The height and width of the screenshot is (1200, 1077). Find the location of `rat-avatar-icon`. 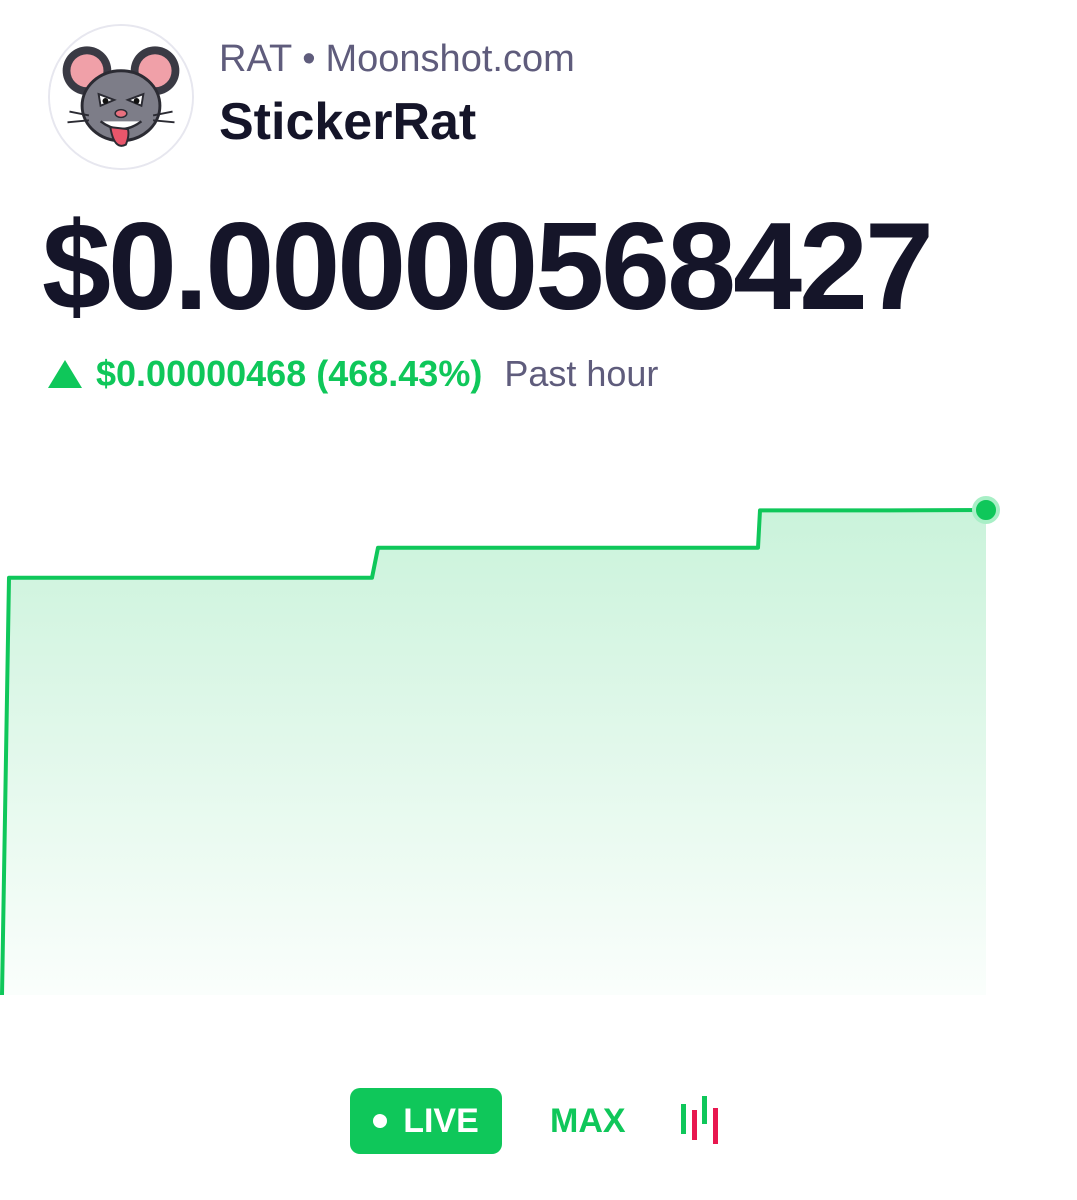

rat-avatar-icon is located at coordinates (121, 97).